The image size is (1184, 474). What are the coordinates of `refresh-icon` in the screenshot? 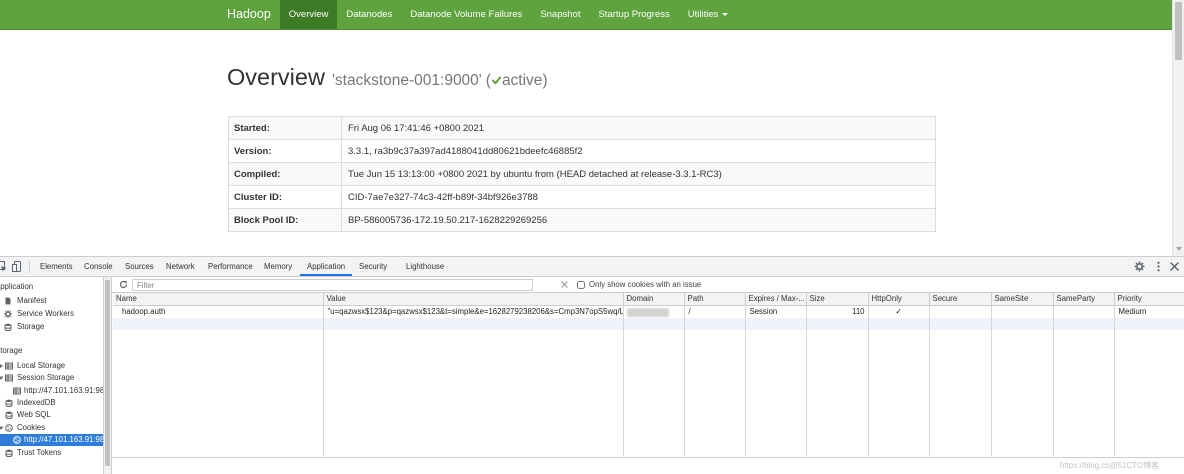 It's located at (123, 284).